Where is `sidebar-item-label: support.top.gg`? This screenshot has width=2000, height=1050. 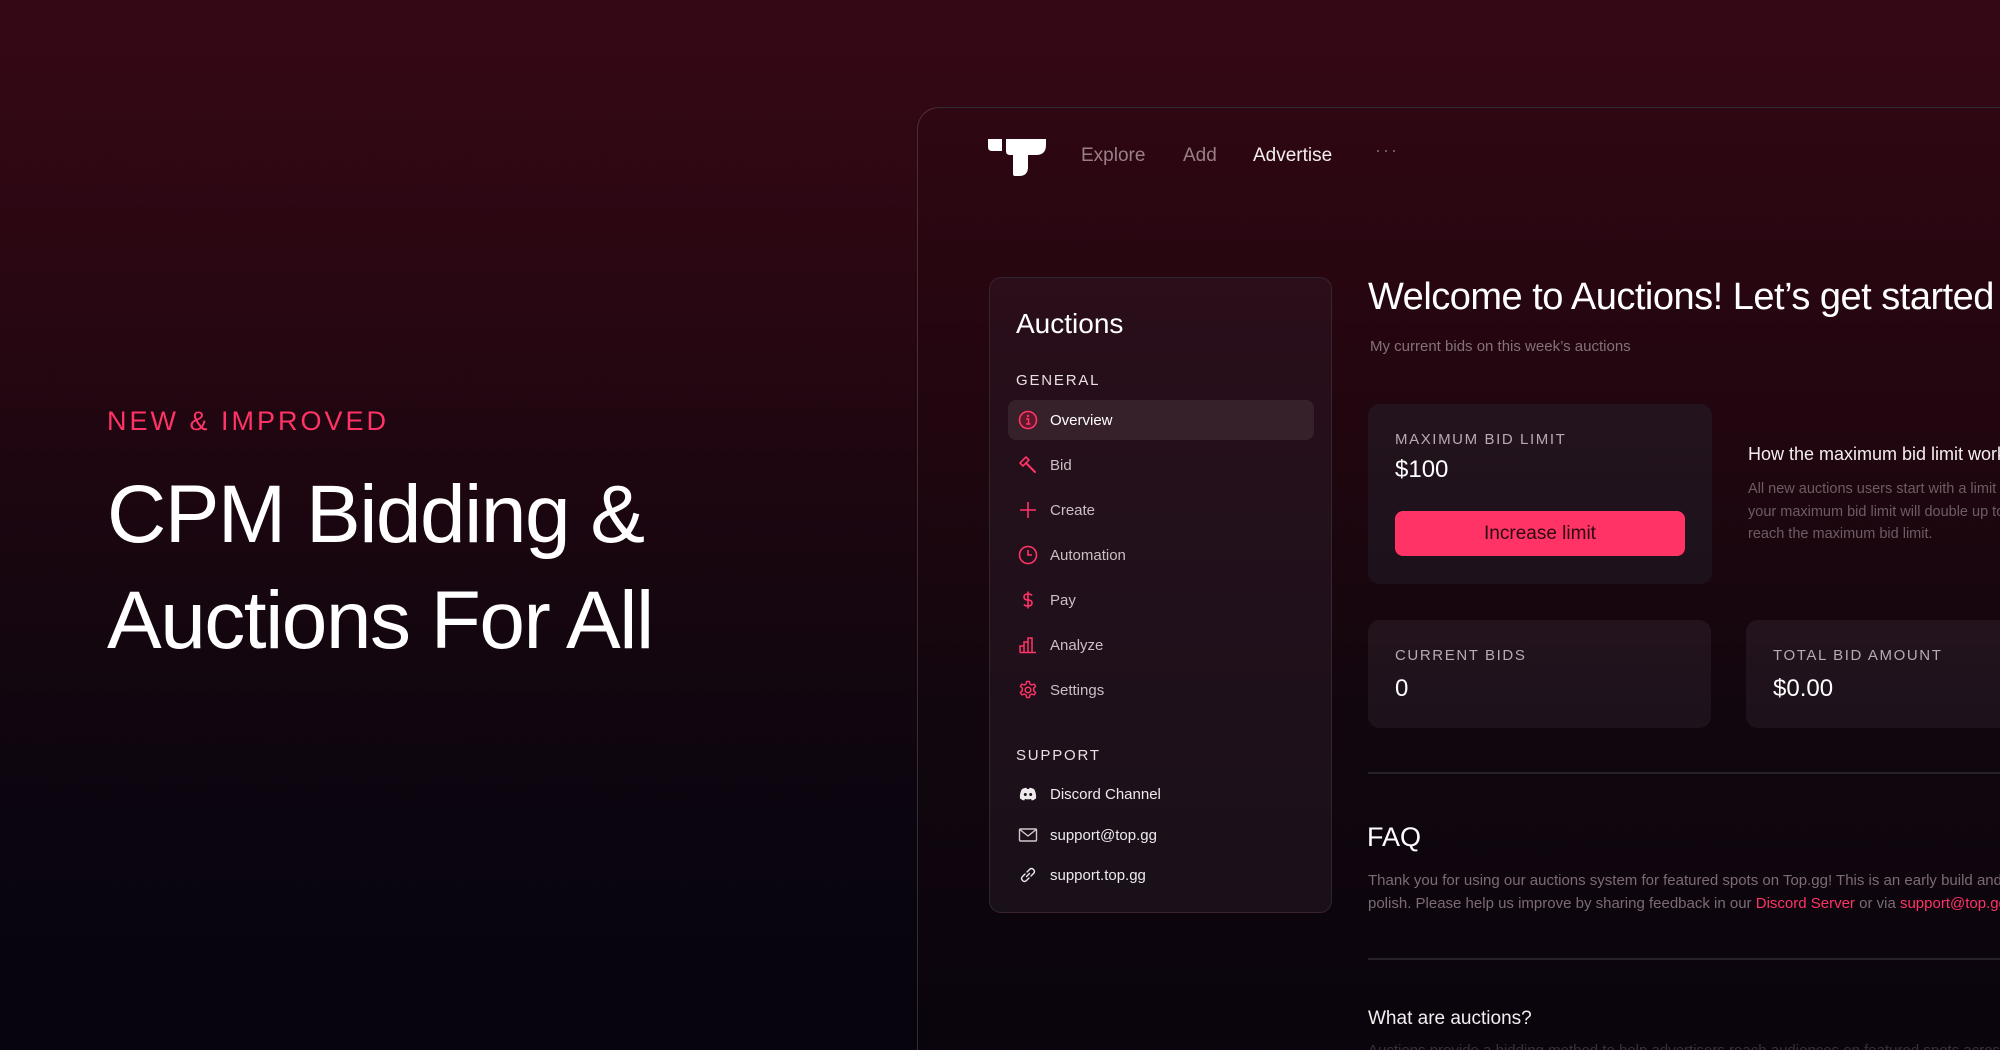 sidebar-item-label: support.top.gg is located at coordinates (1098, 875).